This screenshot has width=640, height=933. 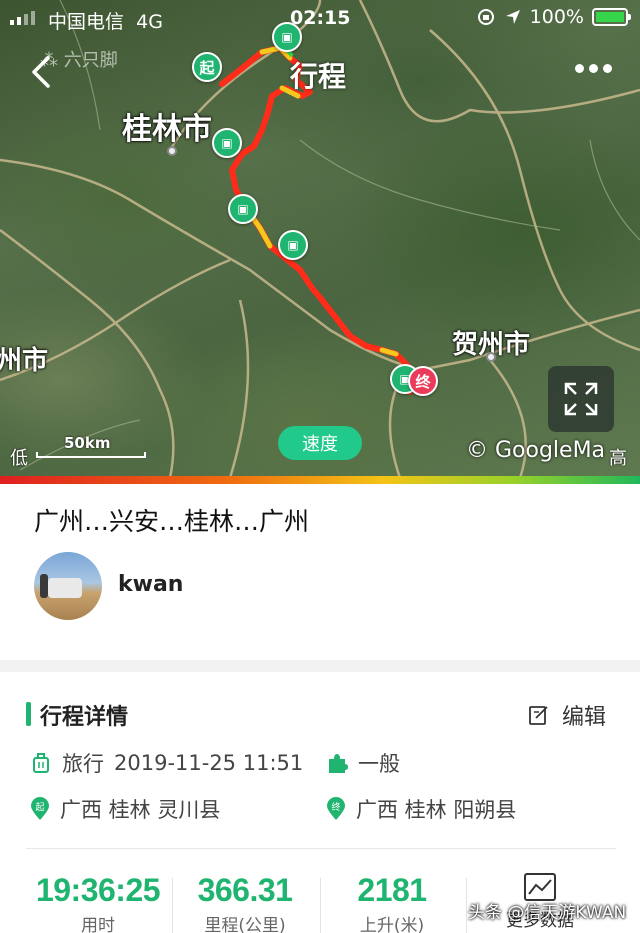 What do you see at coordinates (338, 763) in the screenshot?
I see `puzzle-icon` at bounding box center [338, 763].